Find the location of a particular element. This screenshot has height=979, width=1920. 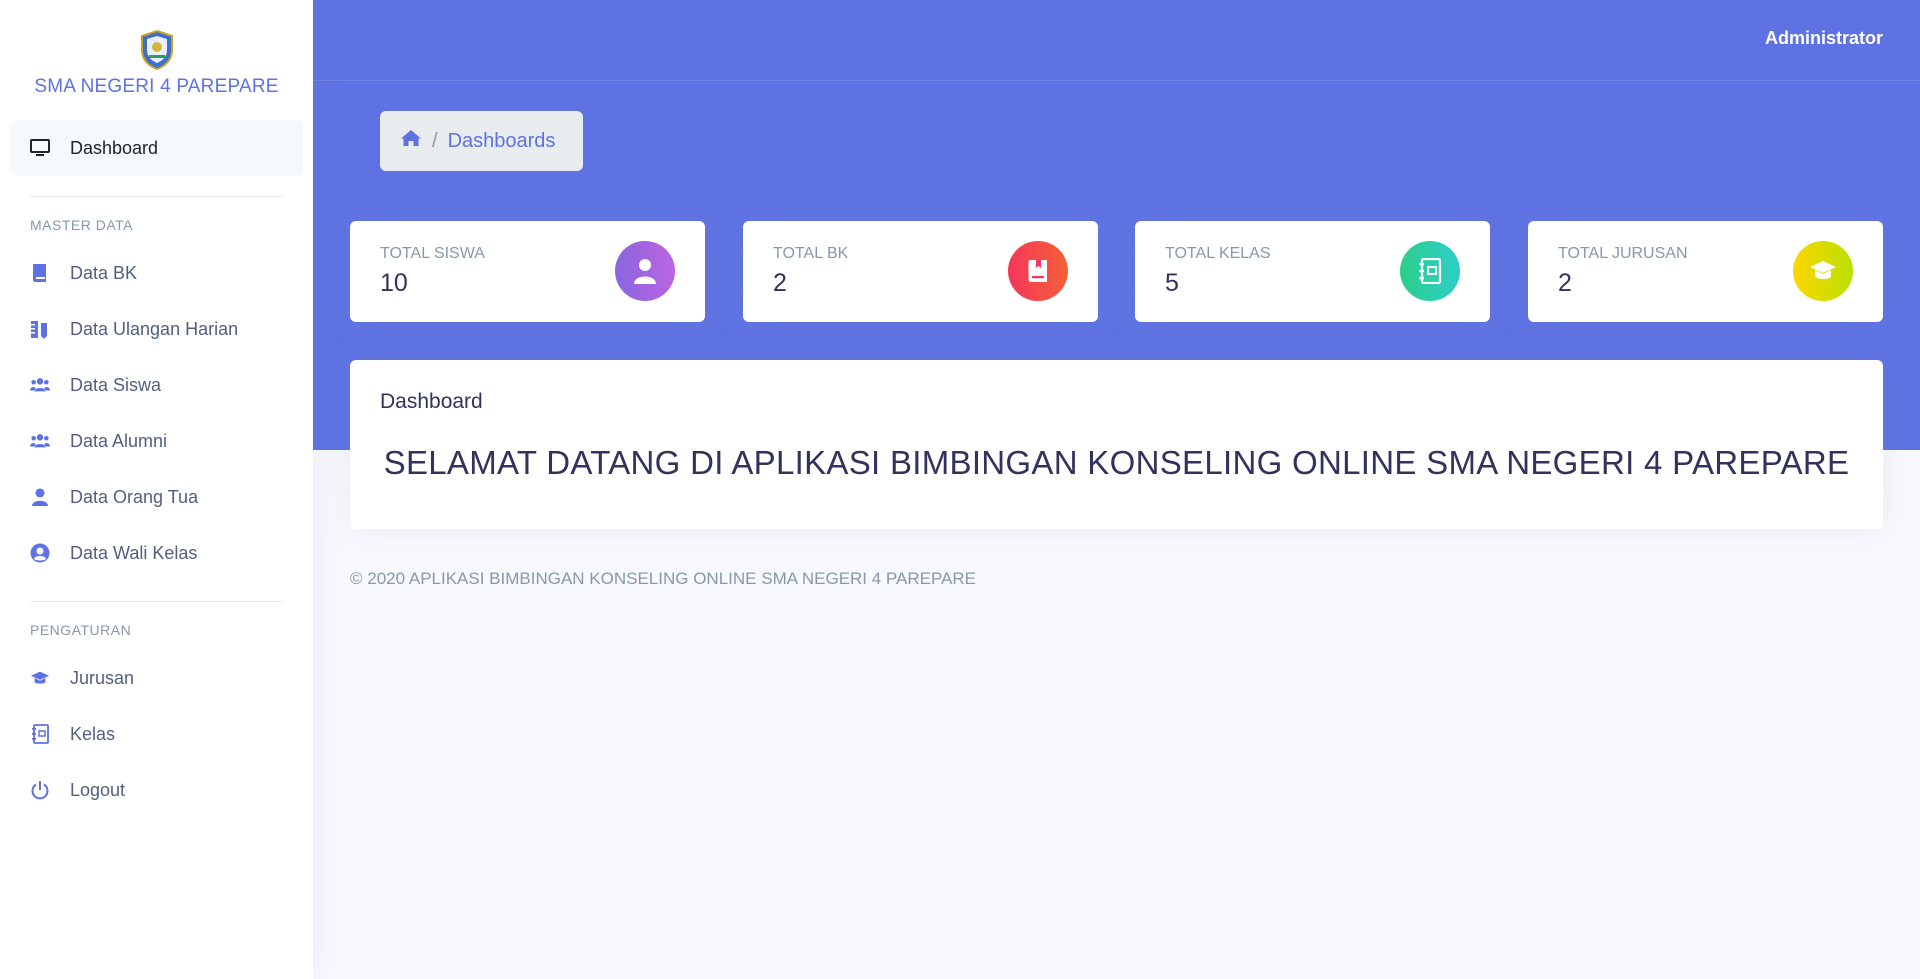

card-heading: Dashboard is located at coordinates (431, 401).